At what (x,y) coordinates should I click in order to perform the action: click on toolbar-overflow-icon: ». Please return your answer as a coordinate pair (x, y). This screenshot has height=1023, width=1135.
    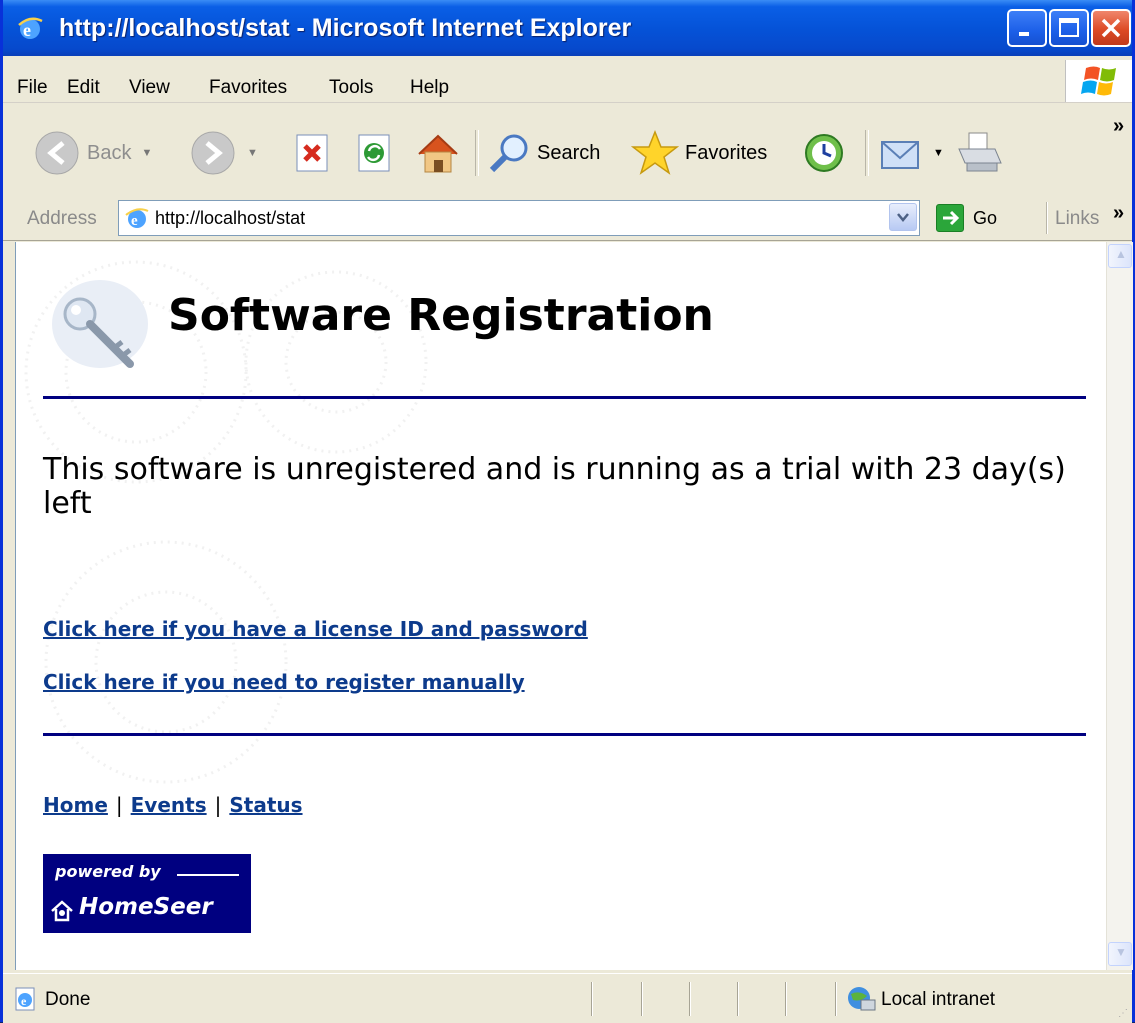
    Looking at the image, I should click on (1118, 126).